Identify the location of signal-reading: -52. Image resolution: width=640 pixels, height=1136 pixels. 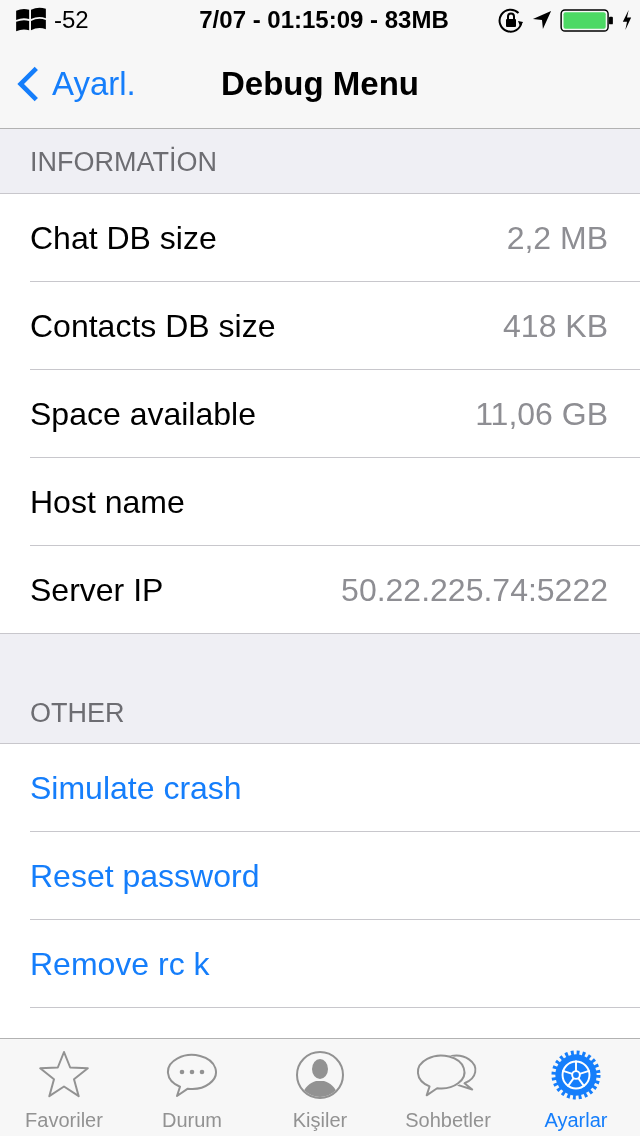
(71, 20).